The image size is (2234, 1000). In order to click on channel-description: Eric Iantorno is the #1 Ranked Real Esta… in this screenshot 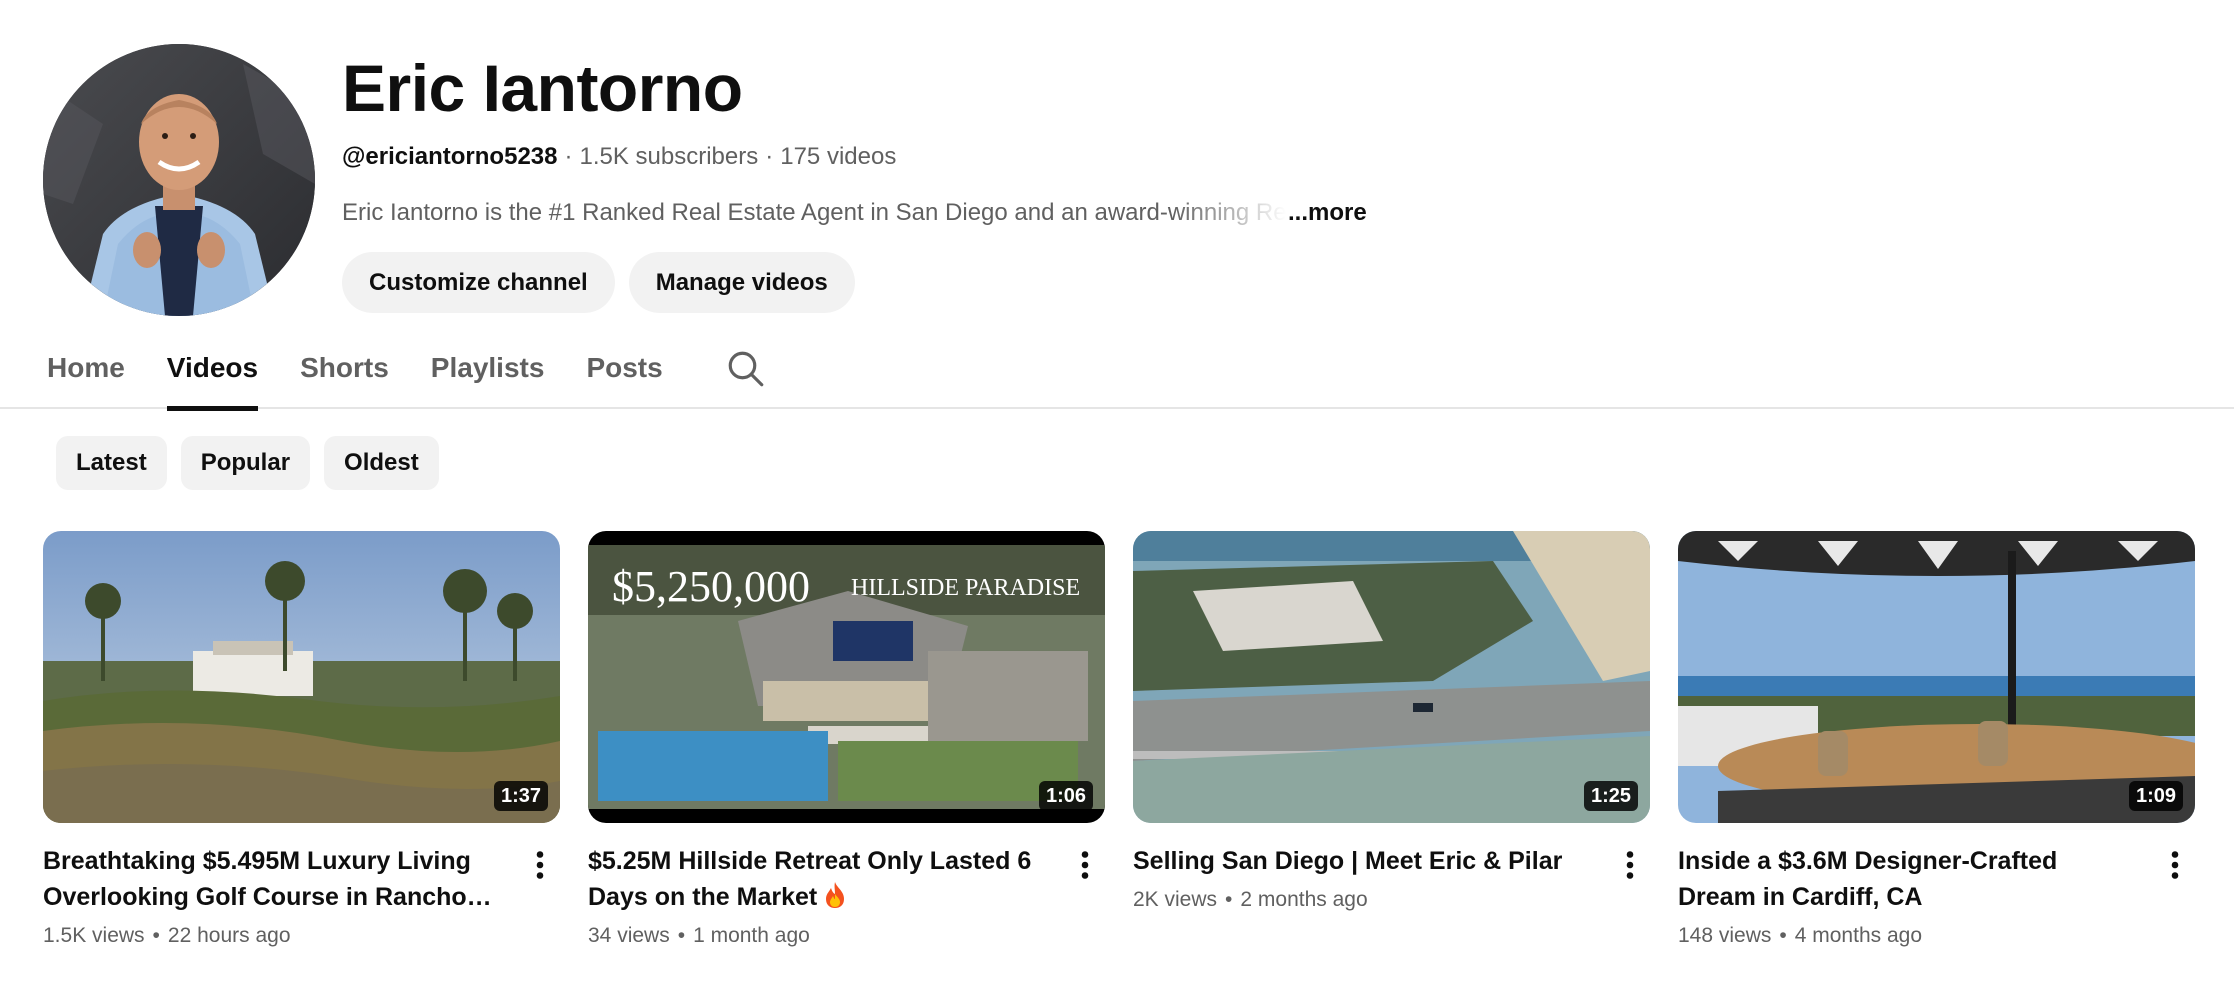, I will do `click(854, 213)`.